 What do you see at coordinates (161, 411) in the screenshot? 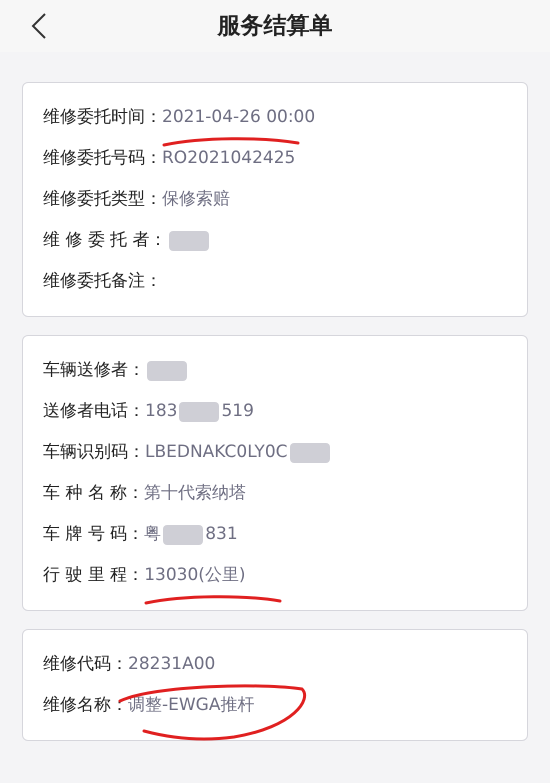
I see `field-value: 183` at bounding box center [161, 411].